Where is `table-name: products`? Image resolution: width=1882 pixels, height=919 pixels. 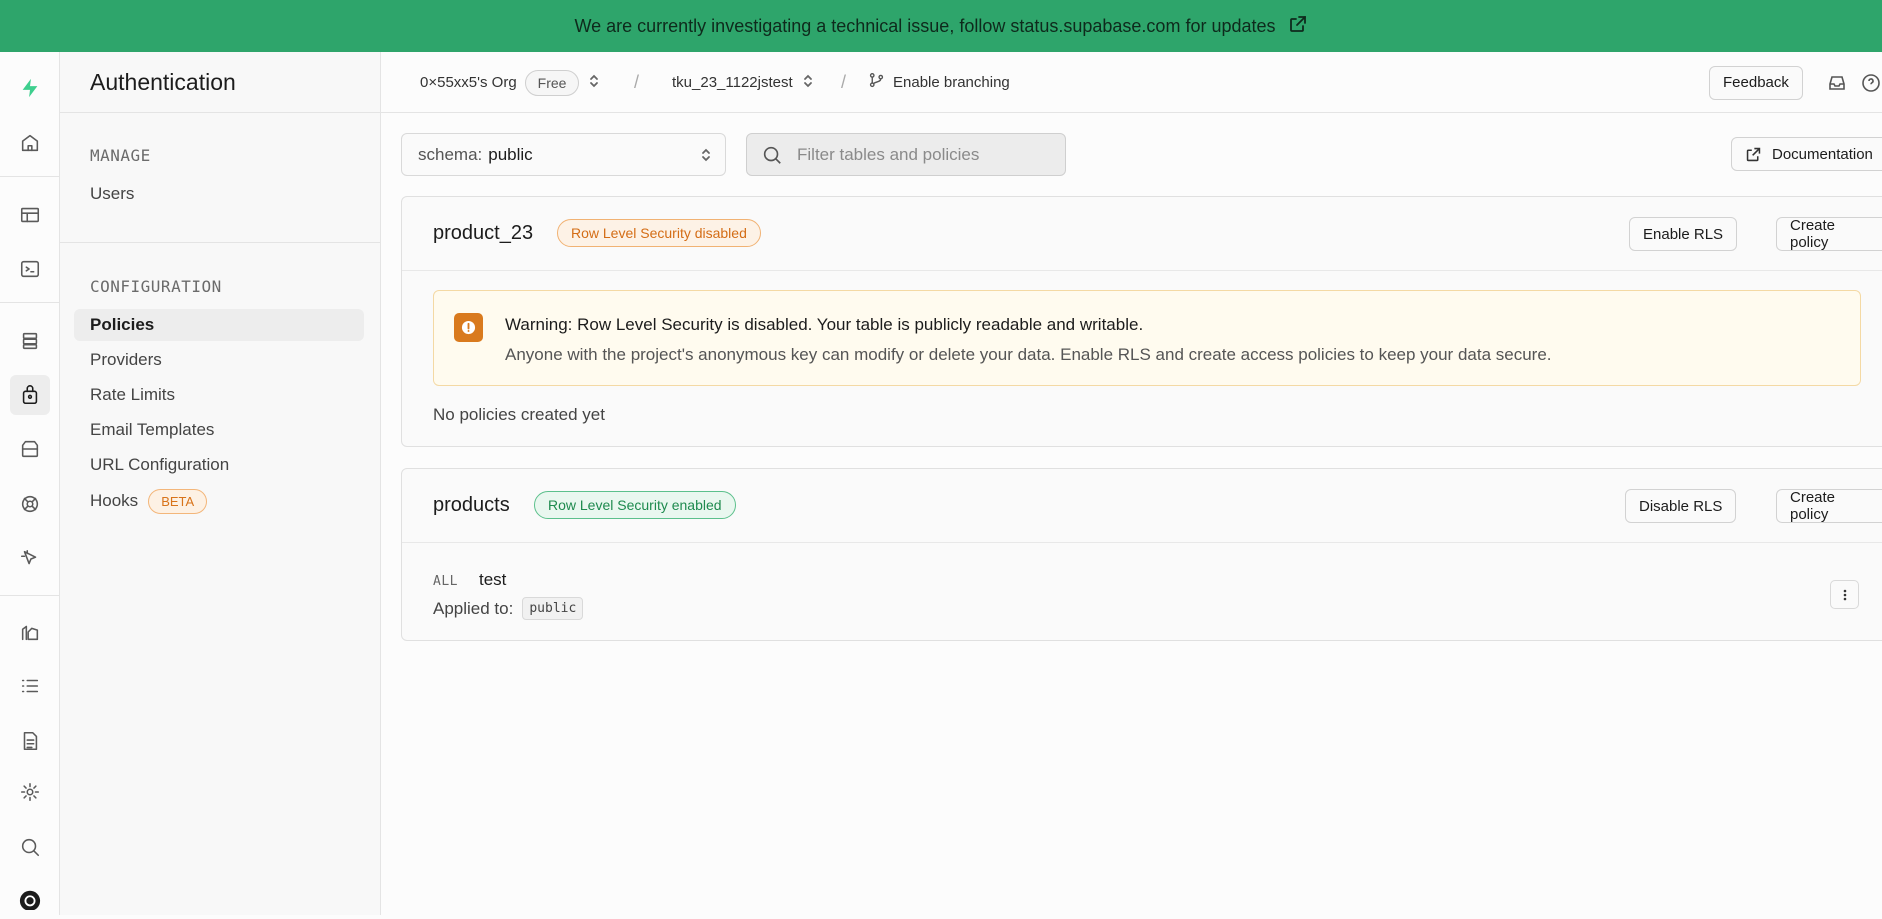
table-name: products is located at coordinates (471, 505).